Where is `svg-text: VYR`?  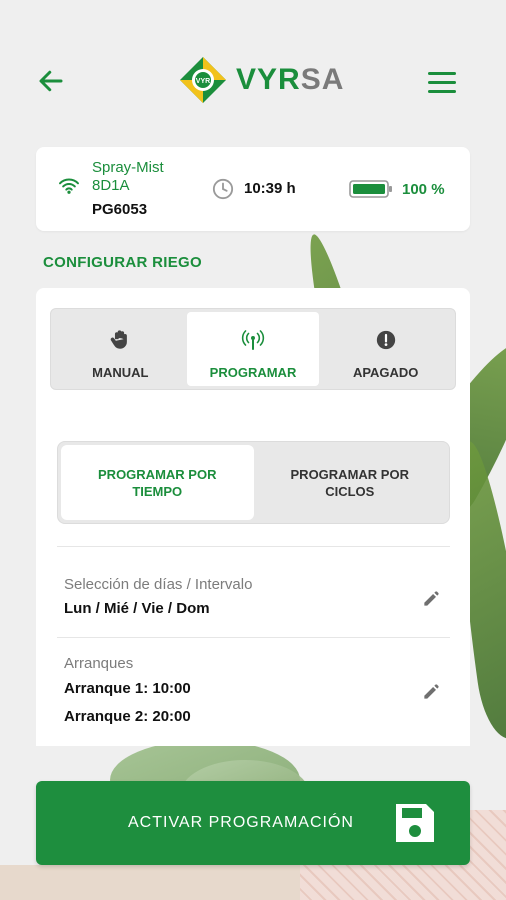
svg-text: VYR is located at coordinates (203, 81).